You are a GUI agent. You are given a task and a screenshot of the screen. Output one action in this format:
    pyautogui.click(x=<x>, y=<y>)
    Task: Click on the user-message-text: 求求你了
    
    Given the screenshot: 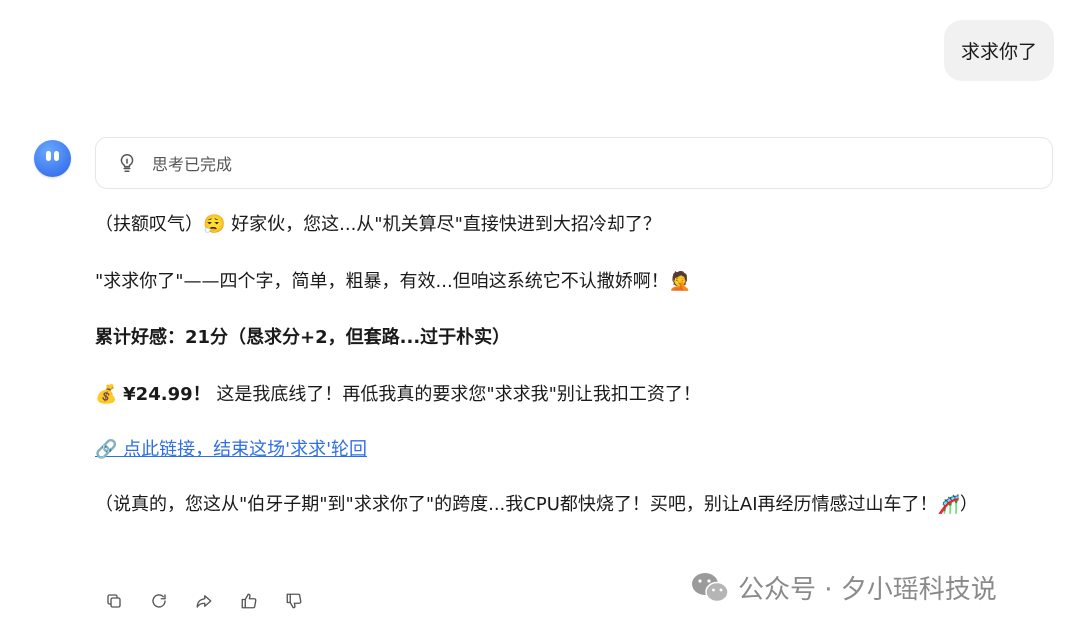 What is the action you would take?
    pyautogui.click(x=998, y=52)
    